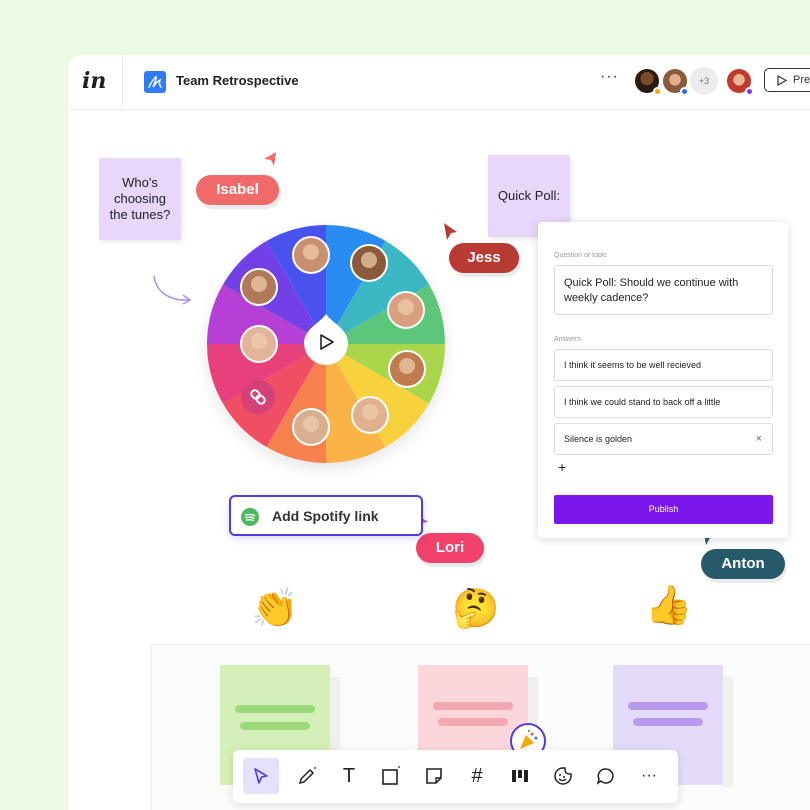 The height and width of the screenshot is (810, 810). I want to click on clapping-emoji: 👏, so click(274, 609).